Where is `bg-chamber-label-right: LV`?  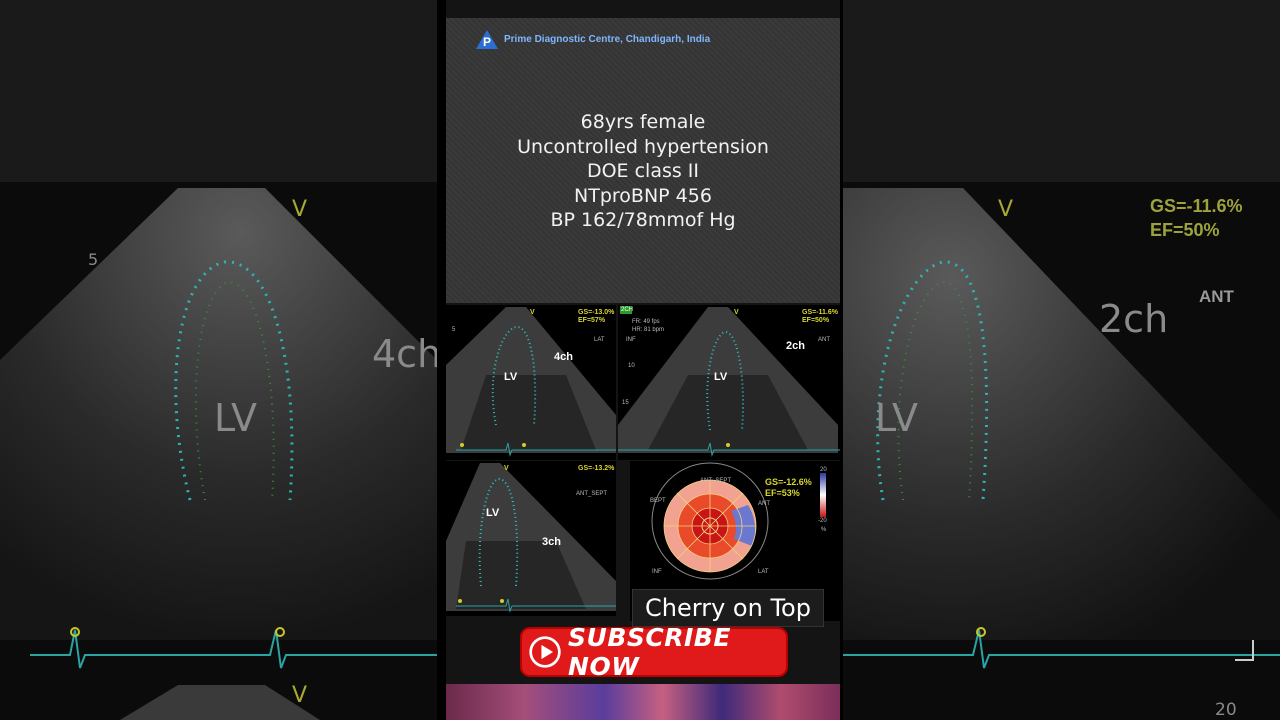 bg-chamber-label-right: LV is located at coordinates (896, 418).